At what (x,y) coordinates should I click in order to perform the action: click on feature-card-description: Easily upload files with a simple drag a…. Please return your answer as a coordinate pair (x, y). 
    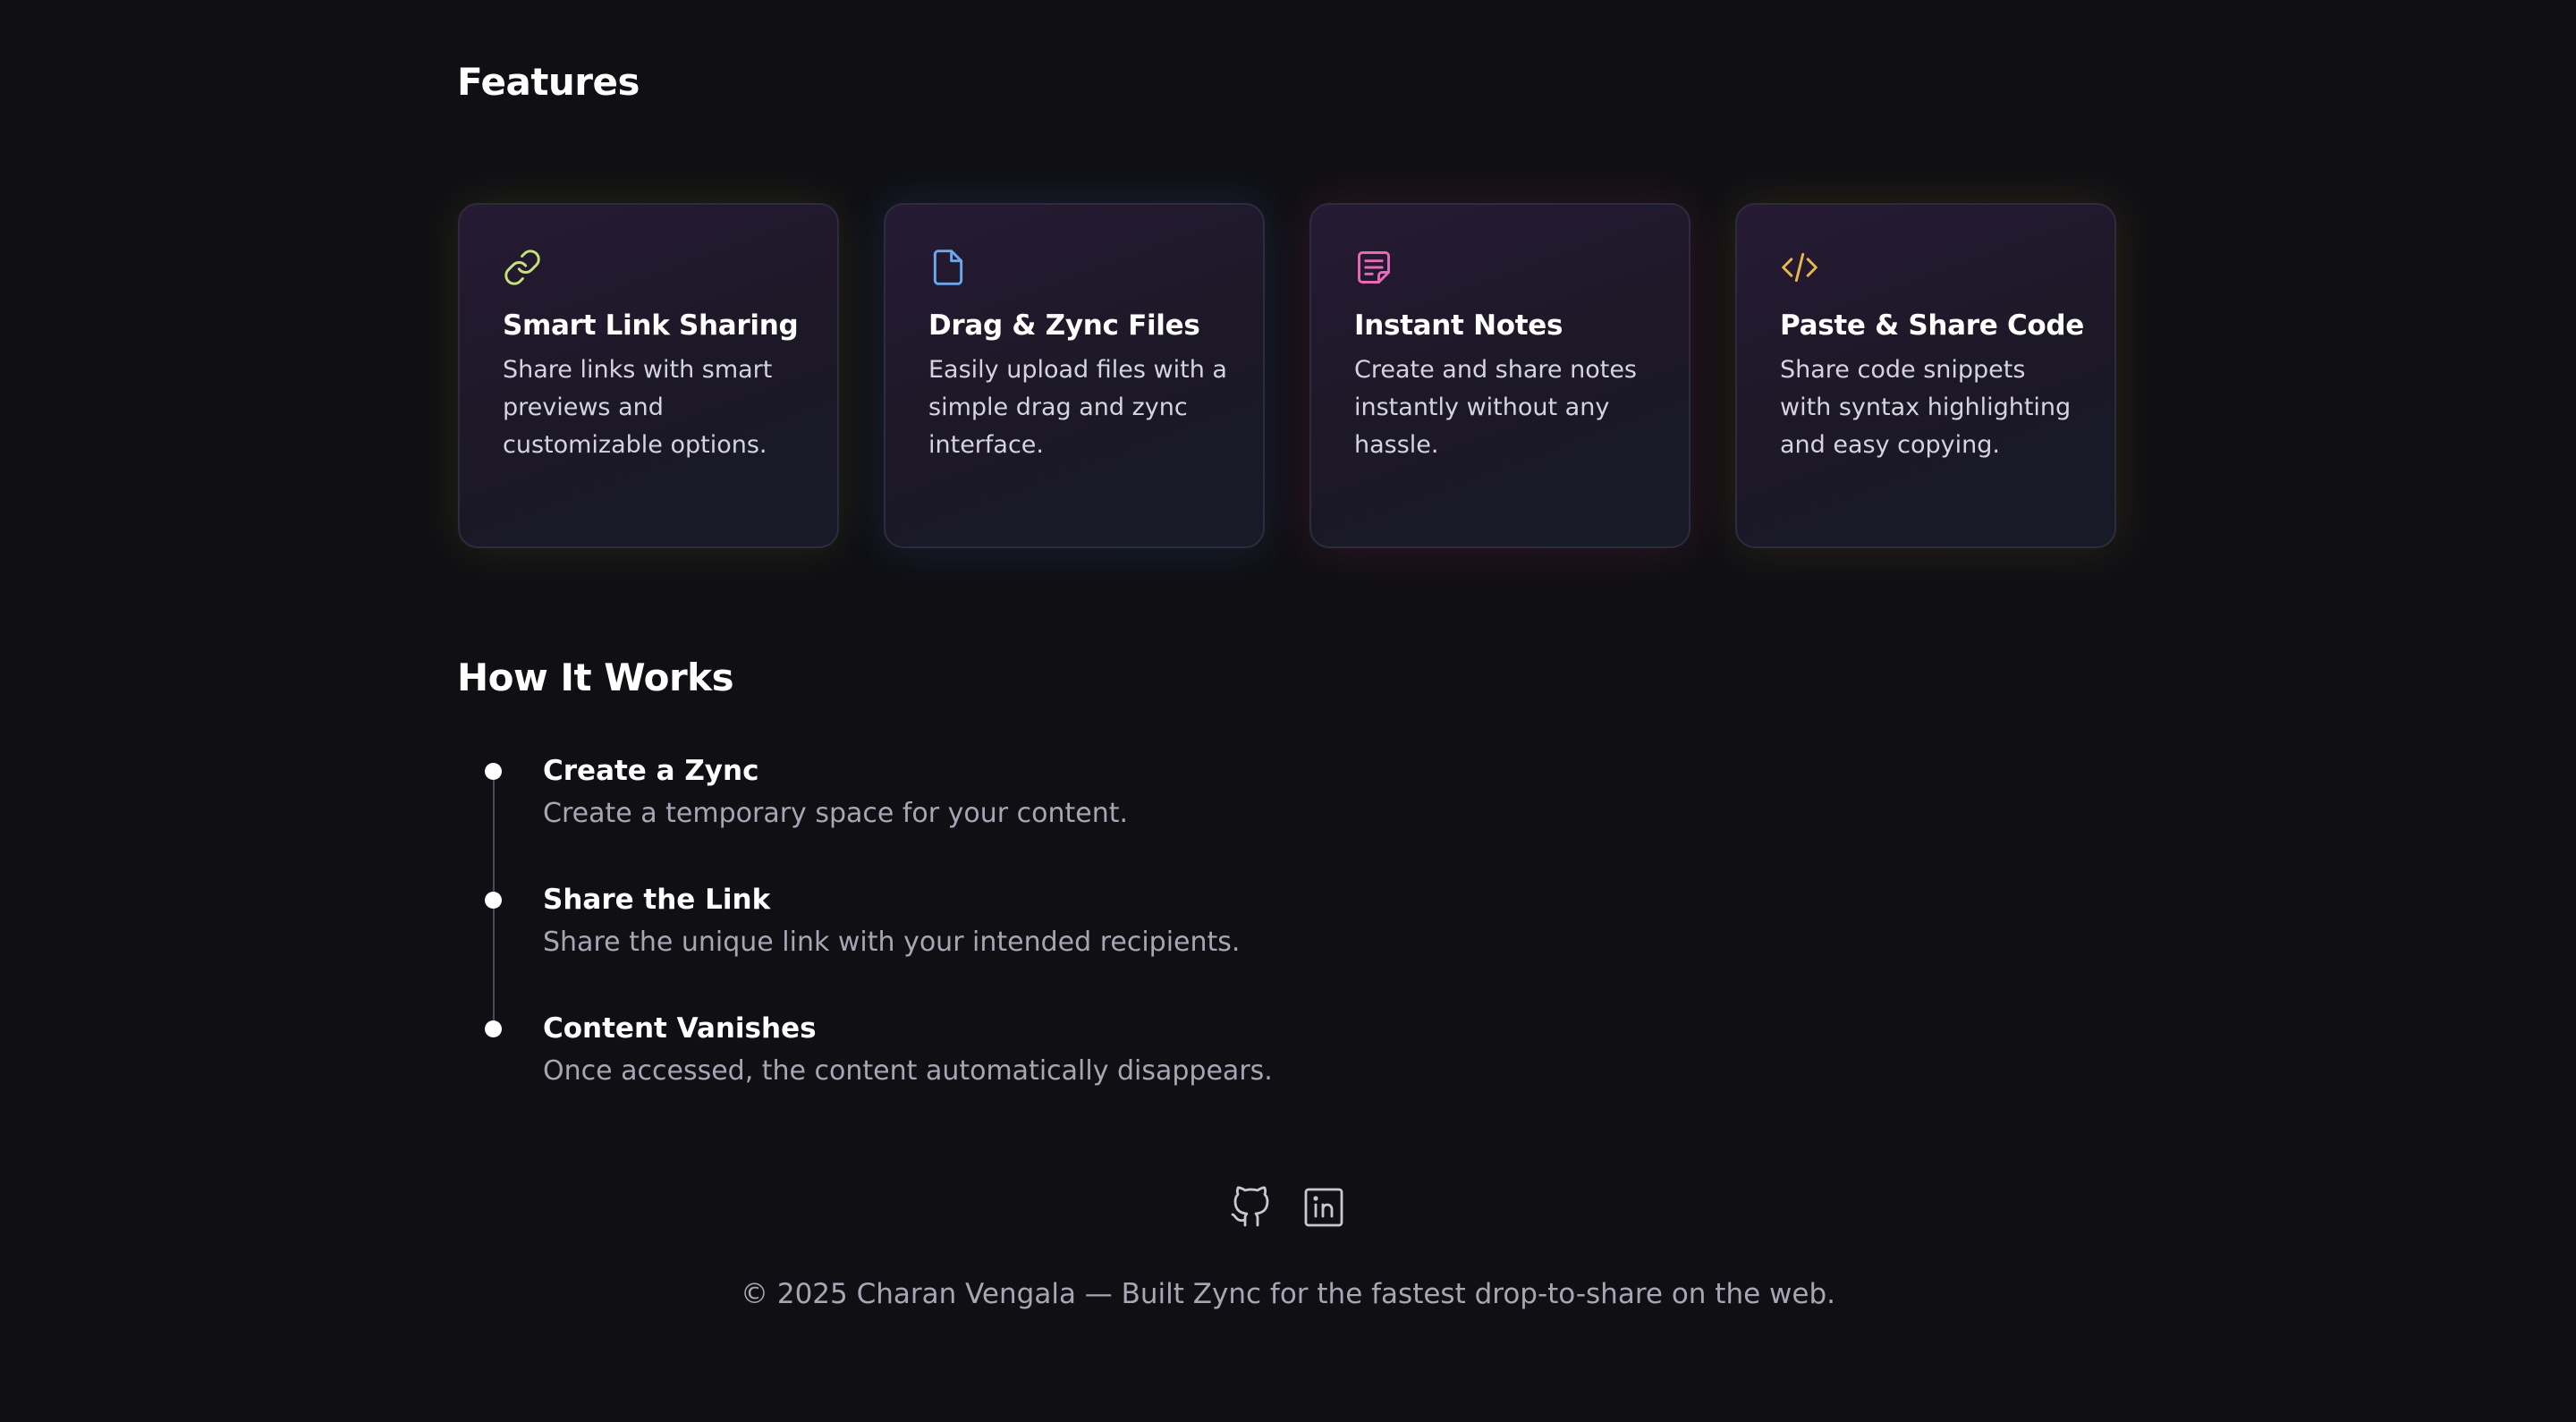
    Looking at the image, I should click on (1077, 407).